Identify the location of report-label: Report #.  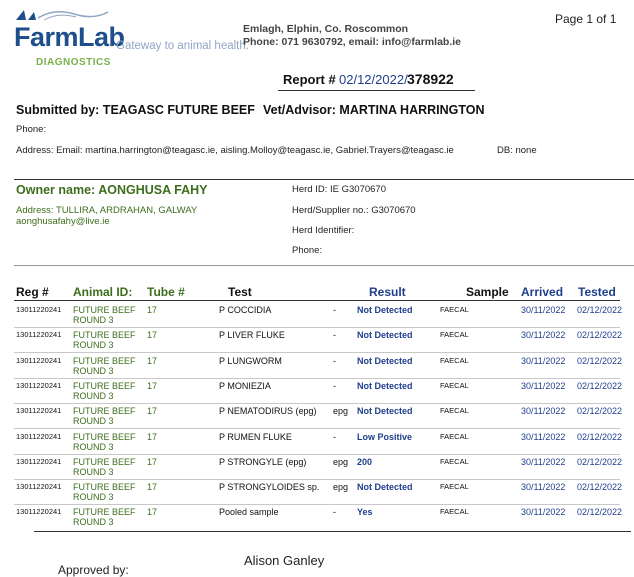
(309, 79).